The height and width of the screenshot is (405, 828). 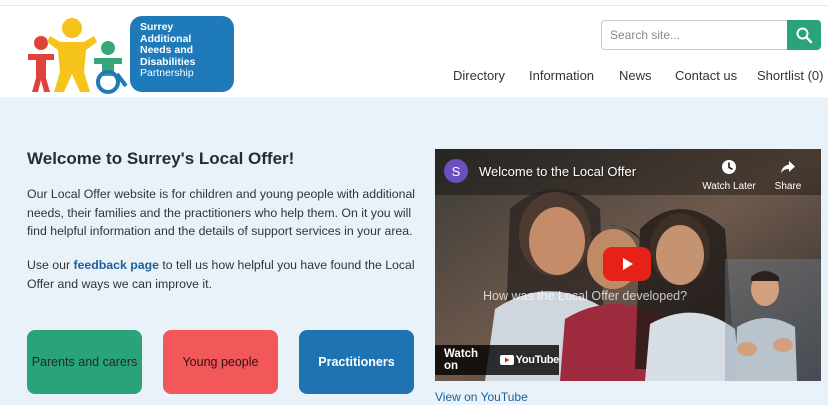 What do you see at coordinates (220, 362) in the screenshot?
I see `young-people-button: Young people` at bounding box center [220, 362].